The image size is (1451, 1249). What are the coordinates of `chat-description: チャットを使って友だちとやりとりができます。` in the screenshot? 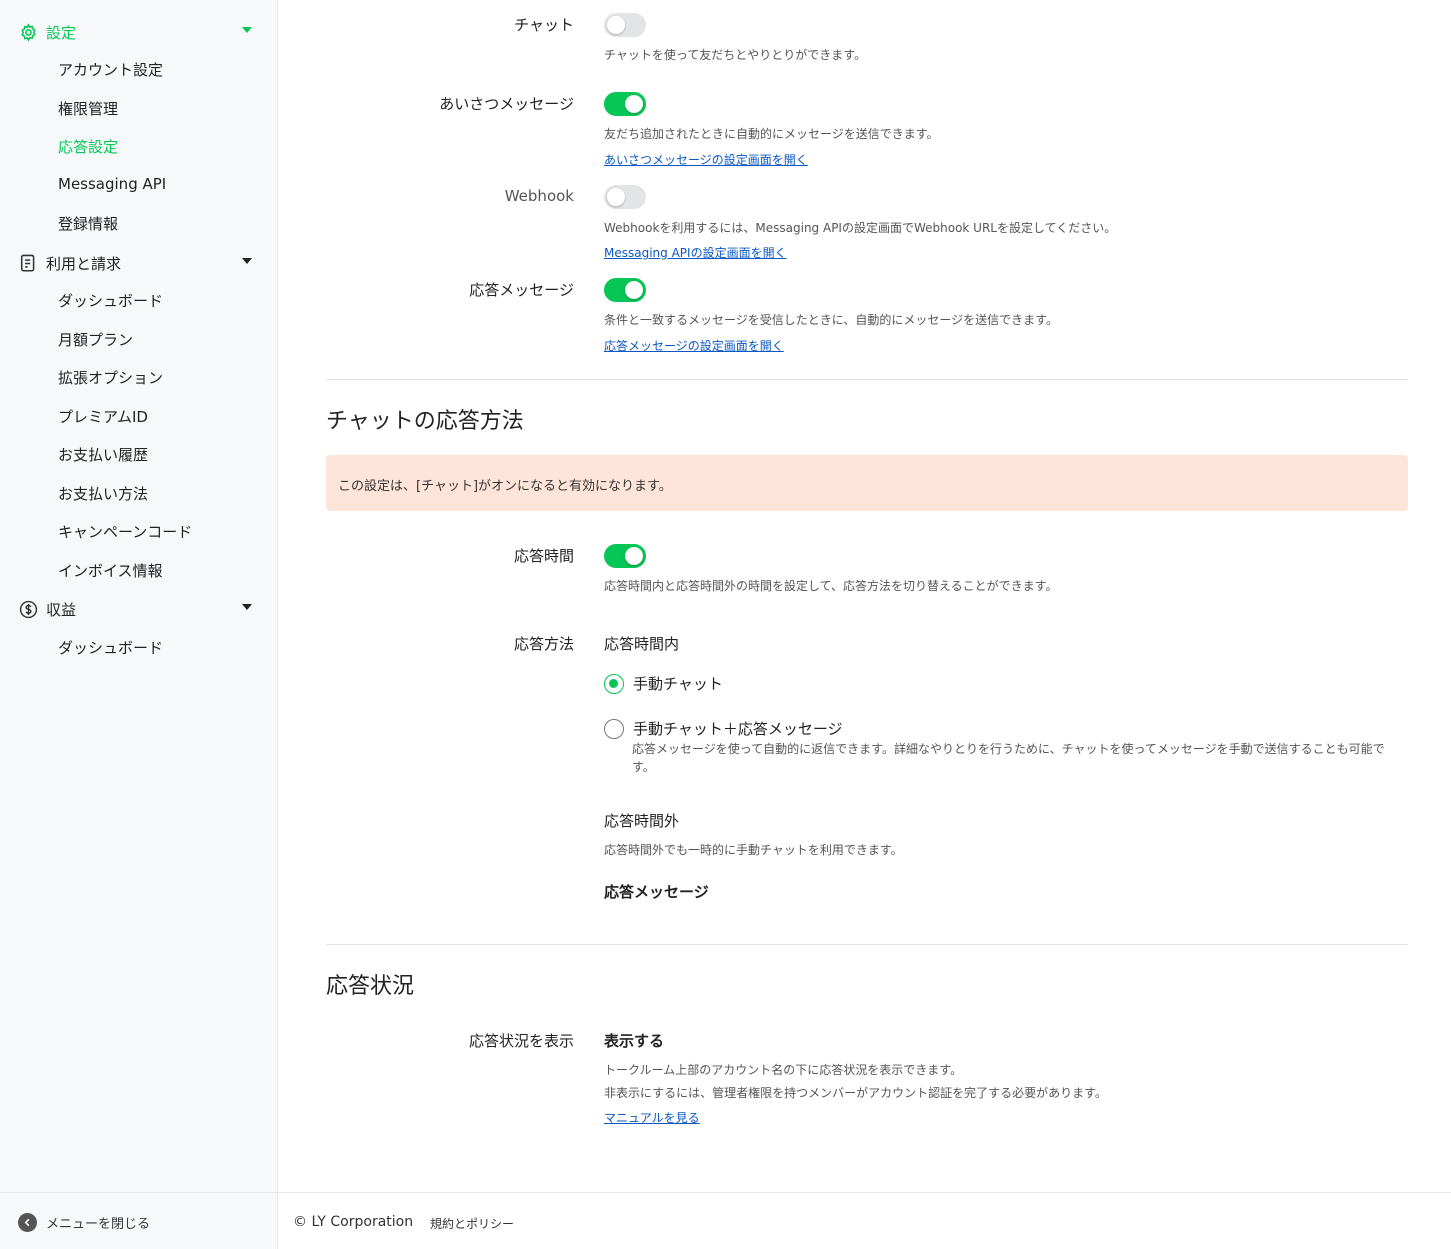 It's located at (735, 55).